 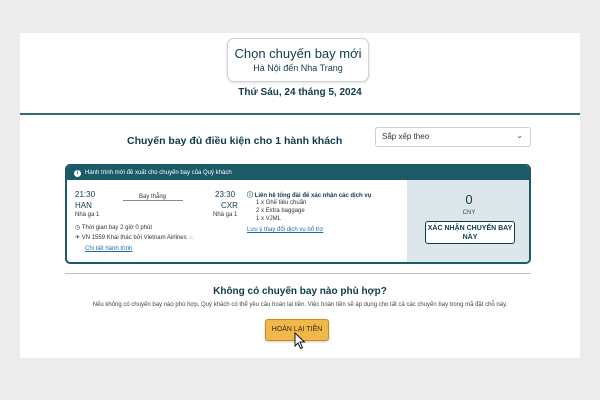 I want to click on info-icon: ⓘ, so click(x=250, y=196).